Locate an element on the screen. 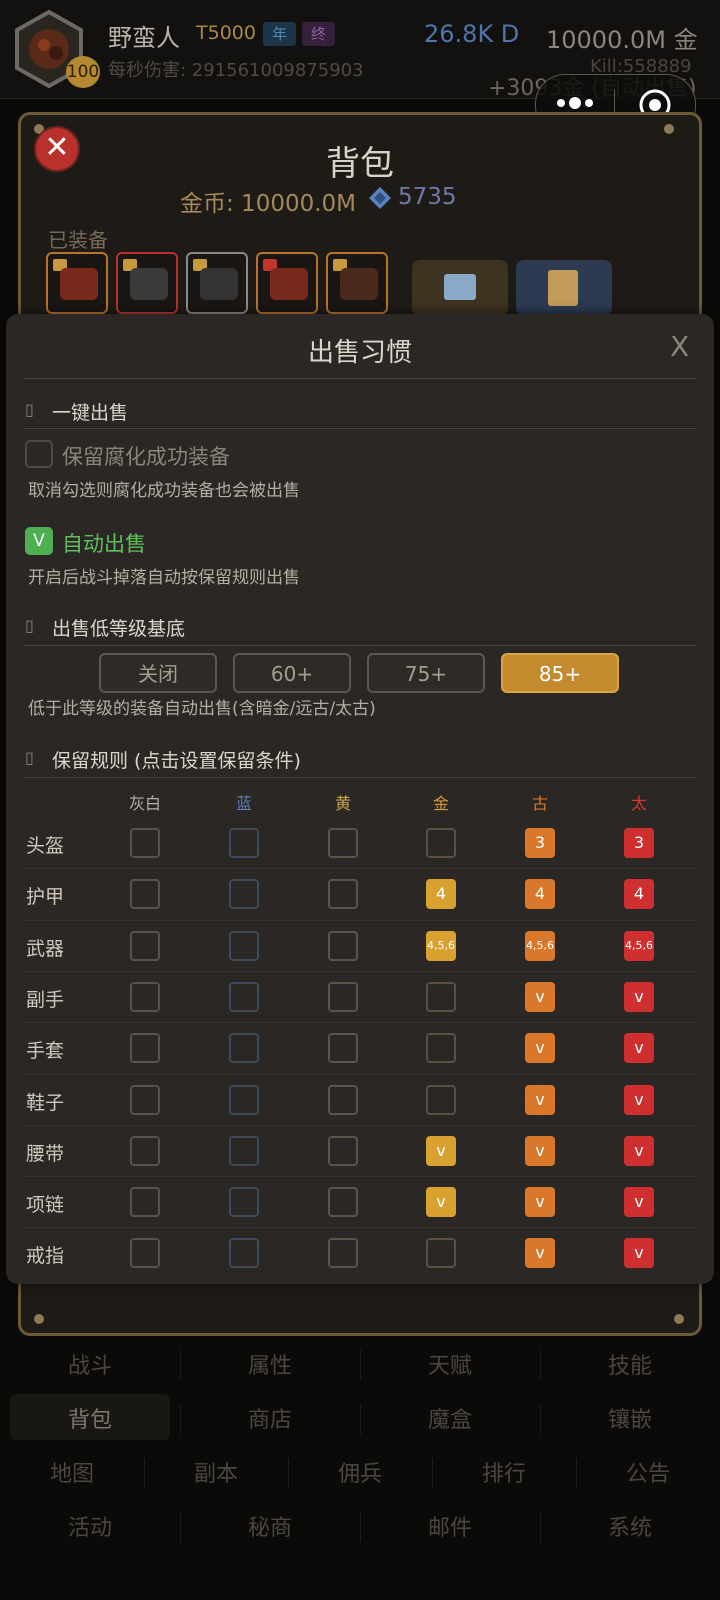 This screenshot has height=1600, width=720. equipped-slot-gloves is located at coordinates (357, 283).